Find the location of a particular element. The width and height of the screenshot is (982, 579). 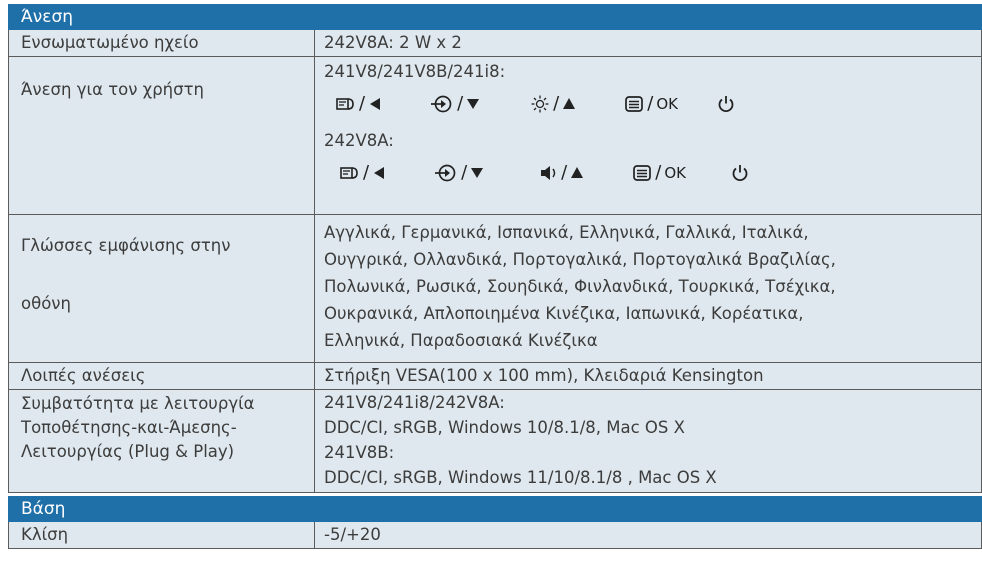

row-speaker: Ενσωματωμένο ηχείο 242V8A: 2 W x 2 is located at coordinates (495, 43).